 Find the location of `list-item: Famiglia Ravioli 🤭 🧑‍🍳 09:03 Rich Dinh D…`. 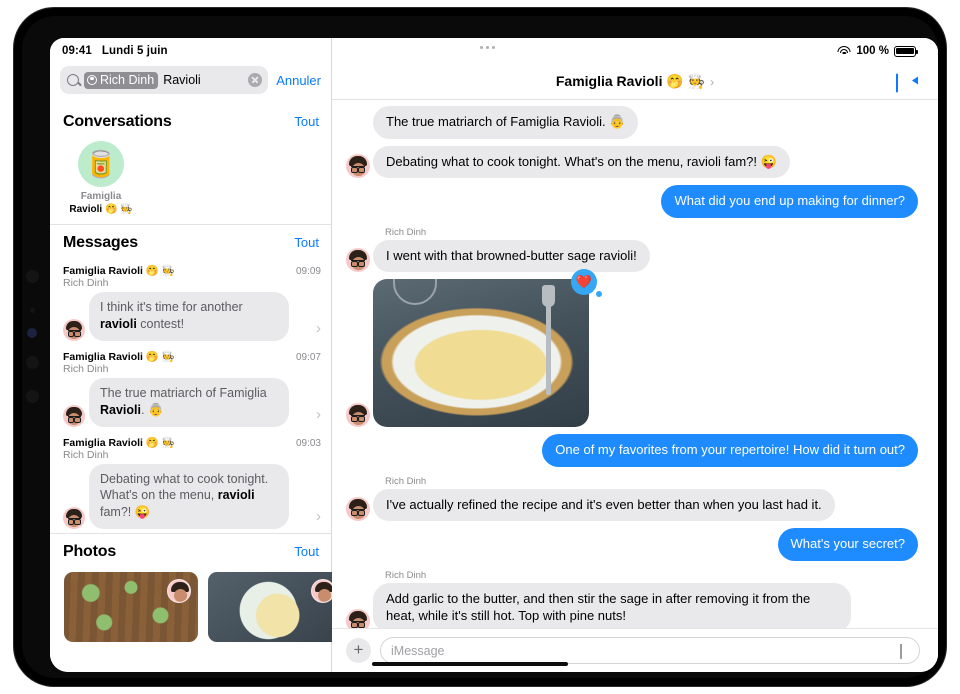

list-item: Famiglia Ravioli 🤭 🧑‍🍳 09:03 Rich Dinh D… is located at coordinates (190, 482).